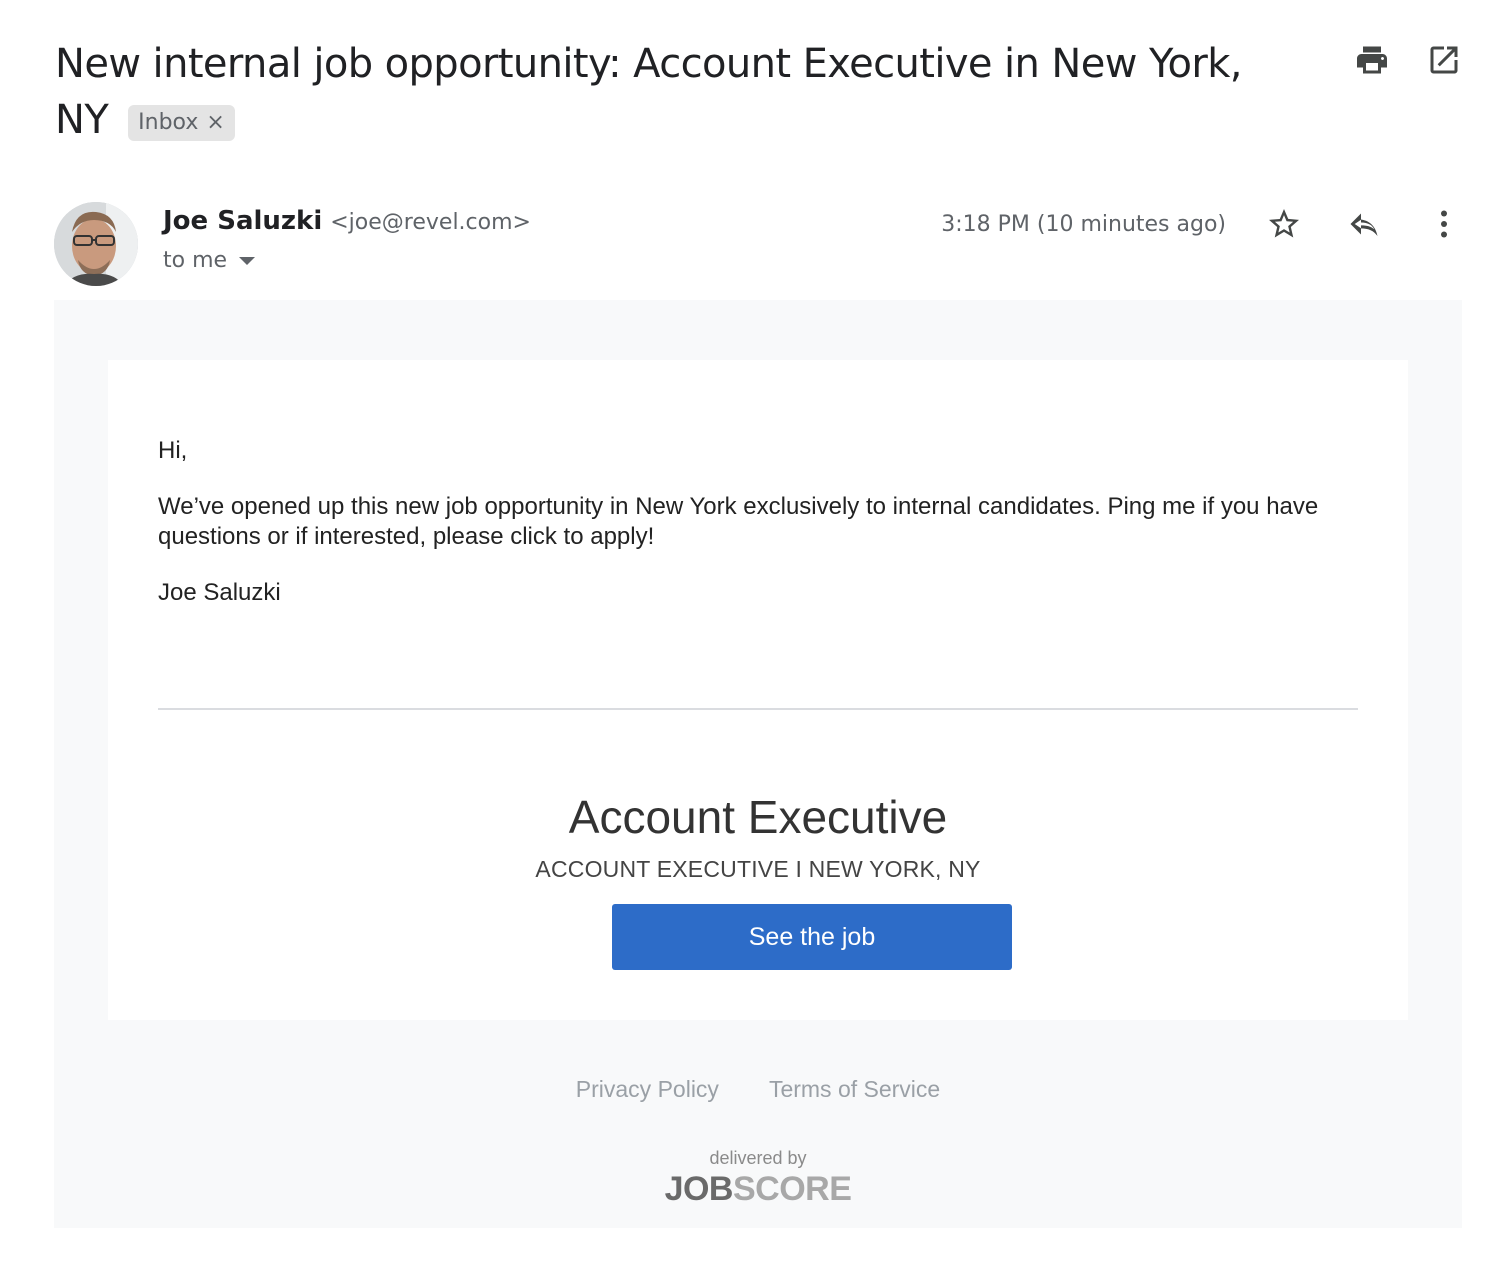  I want to click on greeting: Hi,, so click(173, 450).